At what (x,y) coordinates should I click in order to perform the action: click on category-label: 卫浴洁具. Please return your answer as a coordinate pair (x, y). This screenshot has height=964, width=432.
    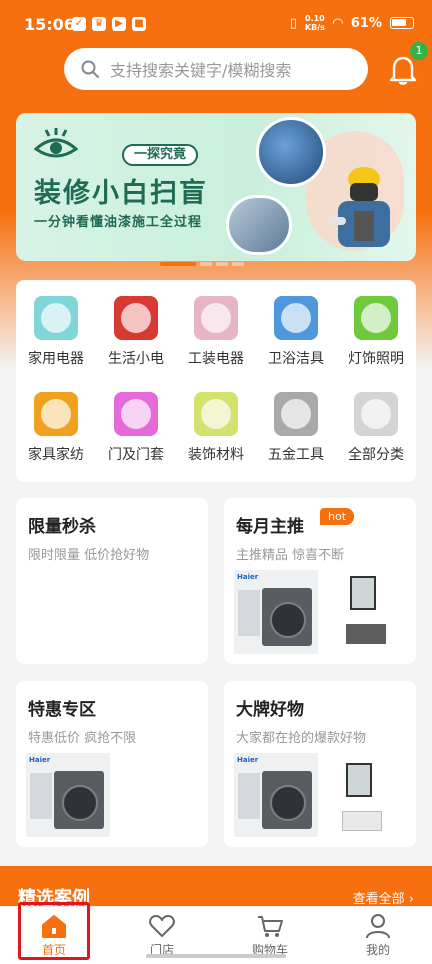
    Looking at the image, I should click on (296, 359).